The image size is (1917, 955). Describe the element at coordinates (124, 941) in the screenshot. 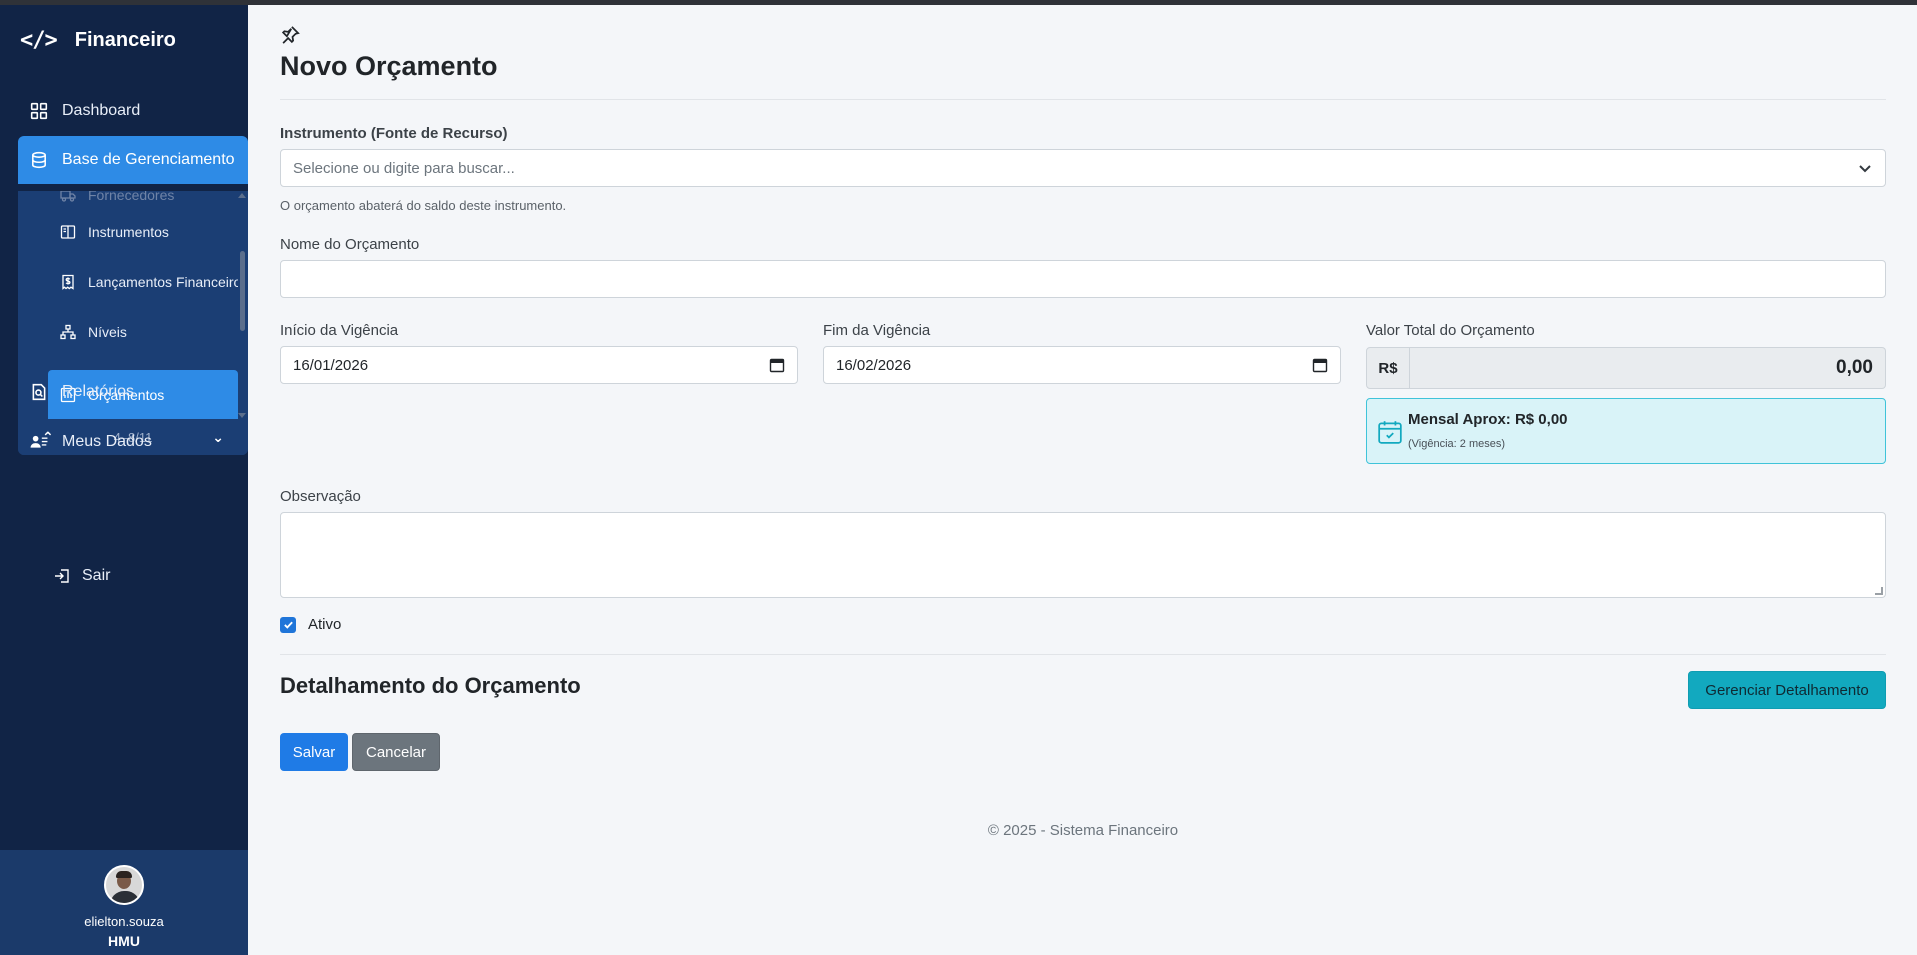

I see `user-org: HMU` at that location.